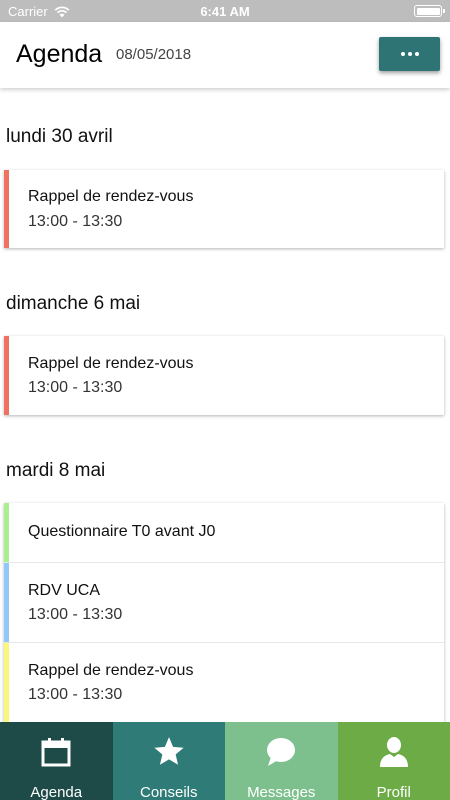 Image resolution: width=450 pixels, height=800 pixels. I want to click on event-title: RDV UCA, so click(64, 590).